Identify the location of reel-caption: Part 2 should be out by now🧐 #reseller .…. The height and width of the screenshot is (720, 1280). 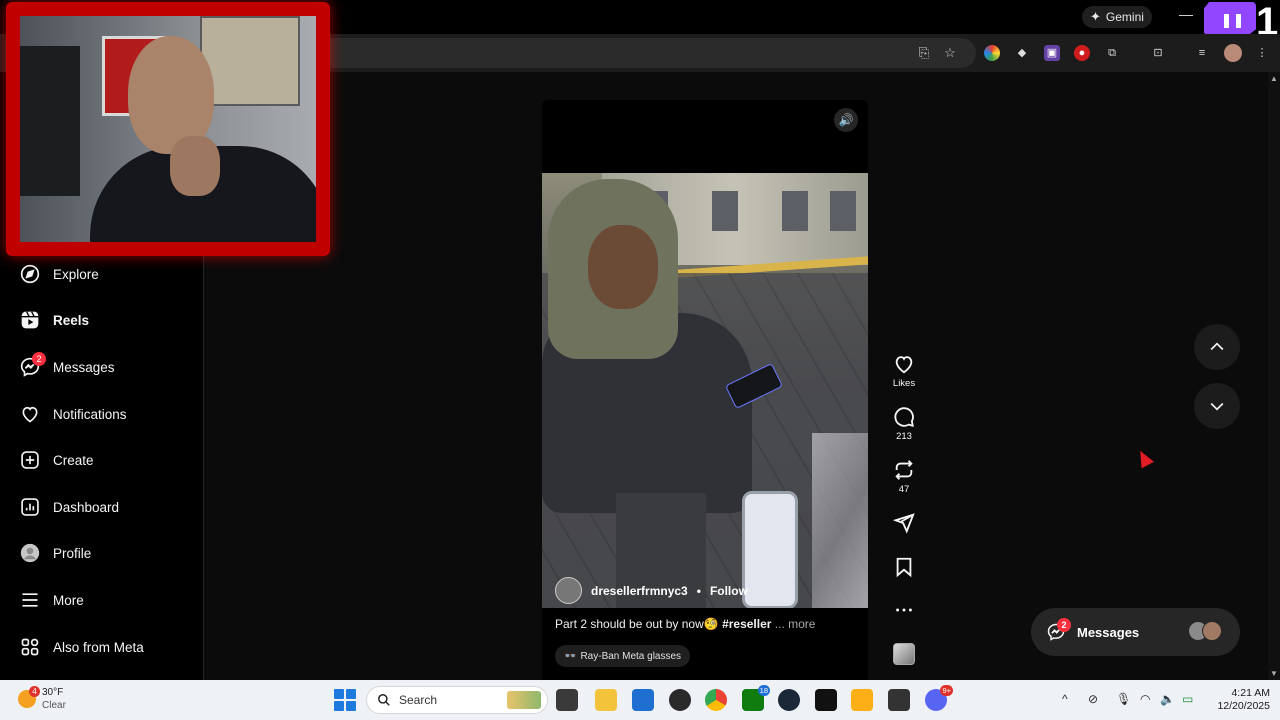
(685, 624).